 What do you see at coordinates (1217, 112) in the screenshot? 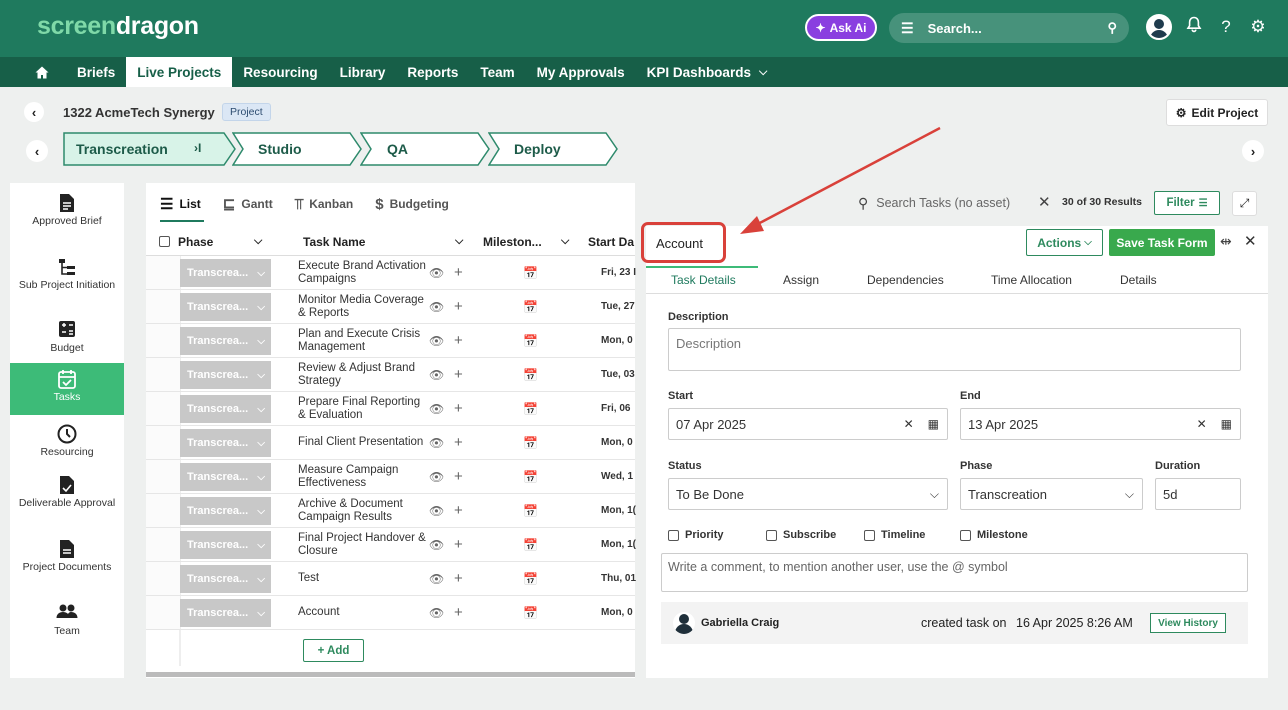
I see `edit-project-button: ⚙ Edit Project` at bounding box center [1217, 112].